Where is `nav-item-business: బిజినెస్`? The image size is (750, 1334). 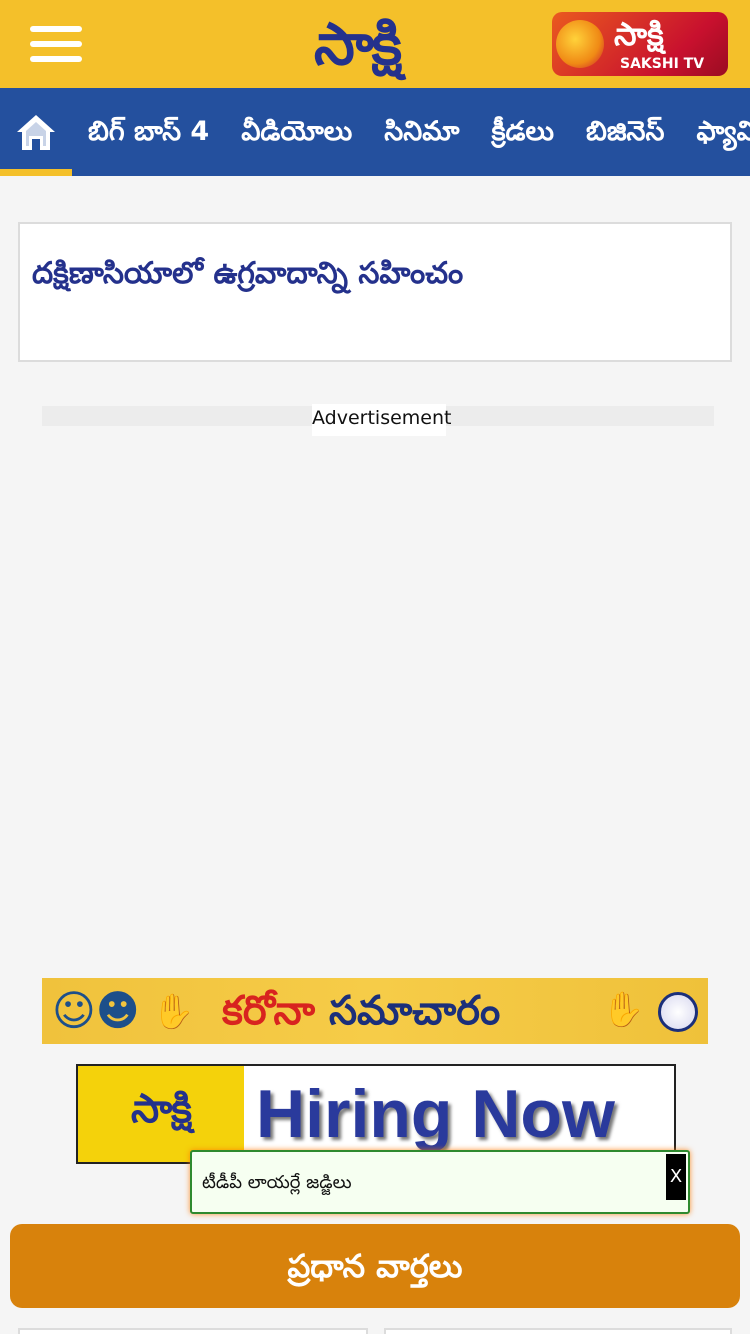
nav-item-business: బిజినెస్ is located at coordinates (625, 132).